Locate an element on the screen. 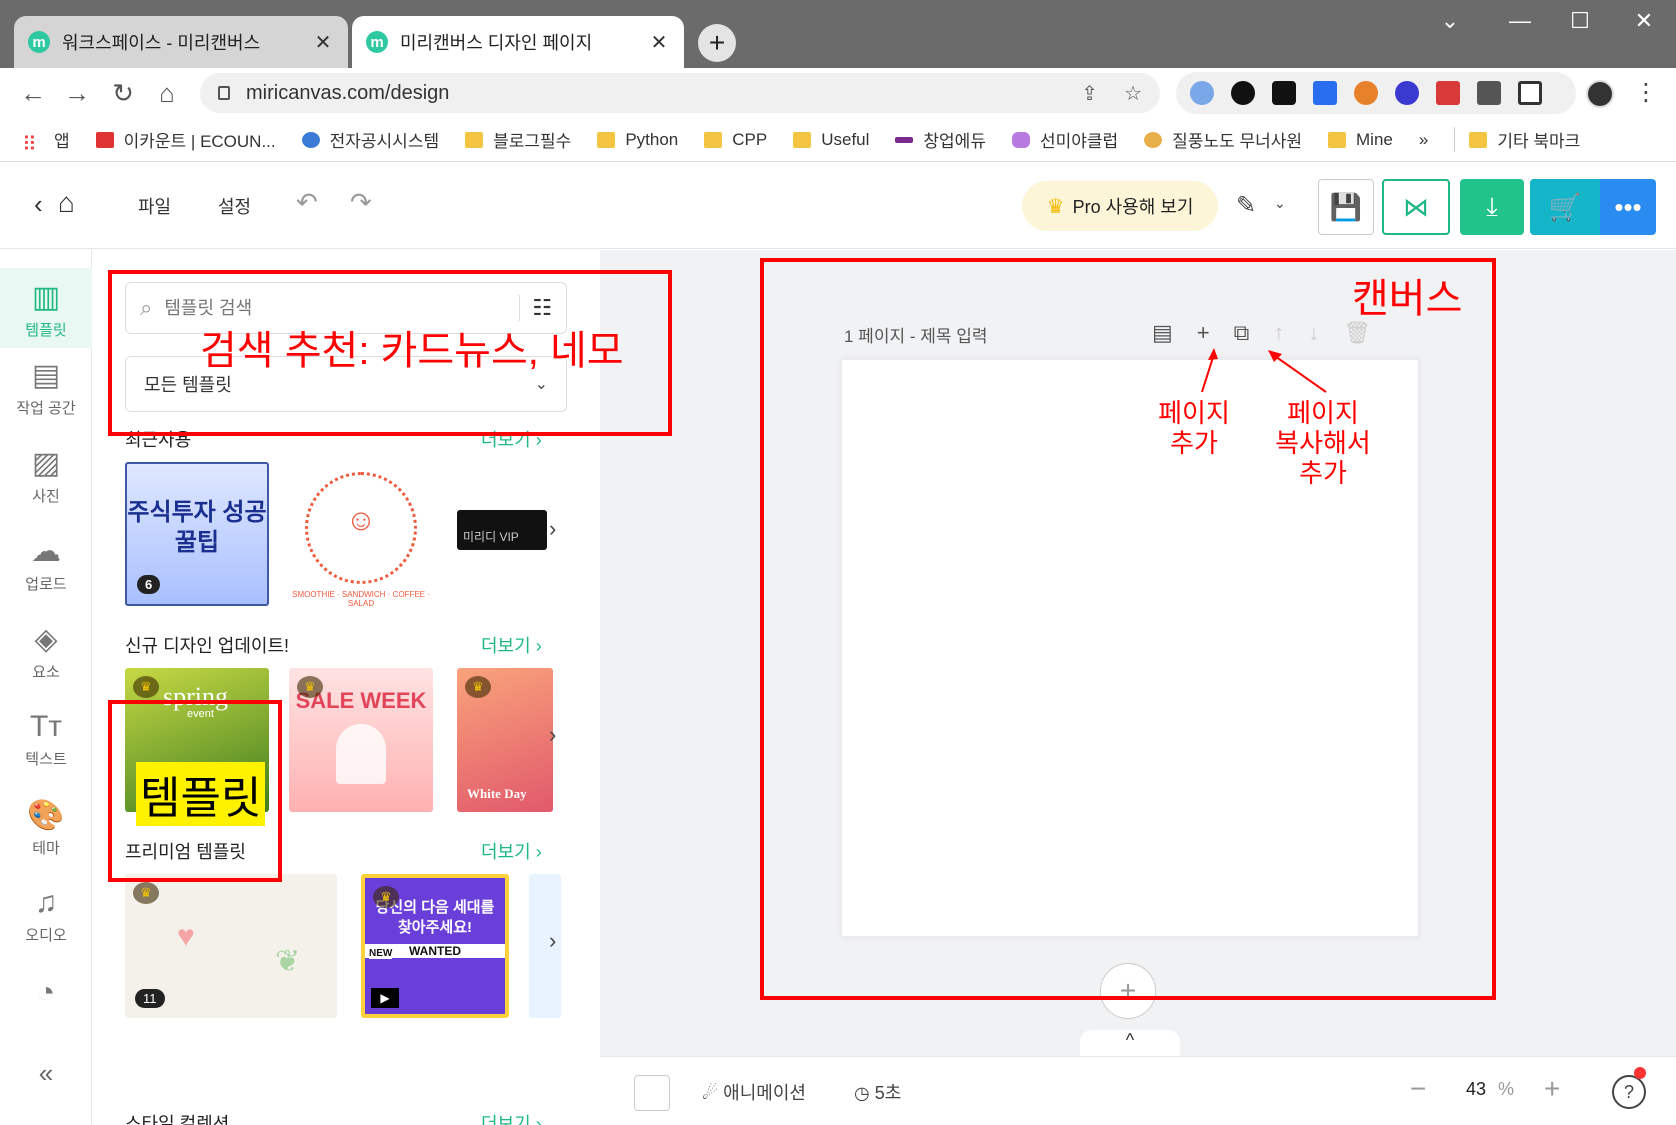 This screenshot has width=1676, height=1125. maximize-icon: ☐ is located at coordinates (1580, 21).